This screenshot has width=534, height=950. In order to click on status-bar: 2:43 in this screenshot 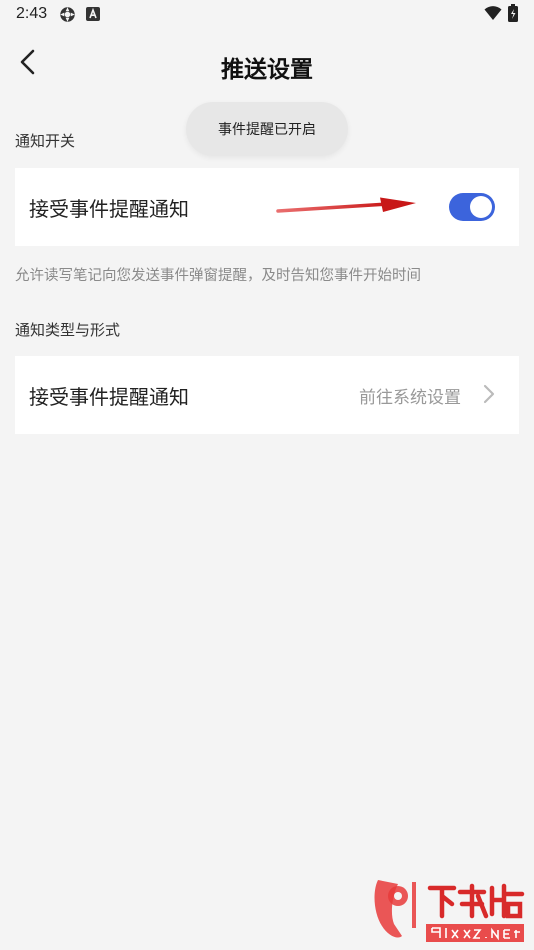, I will do `click(267, 14)`.